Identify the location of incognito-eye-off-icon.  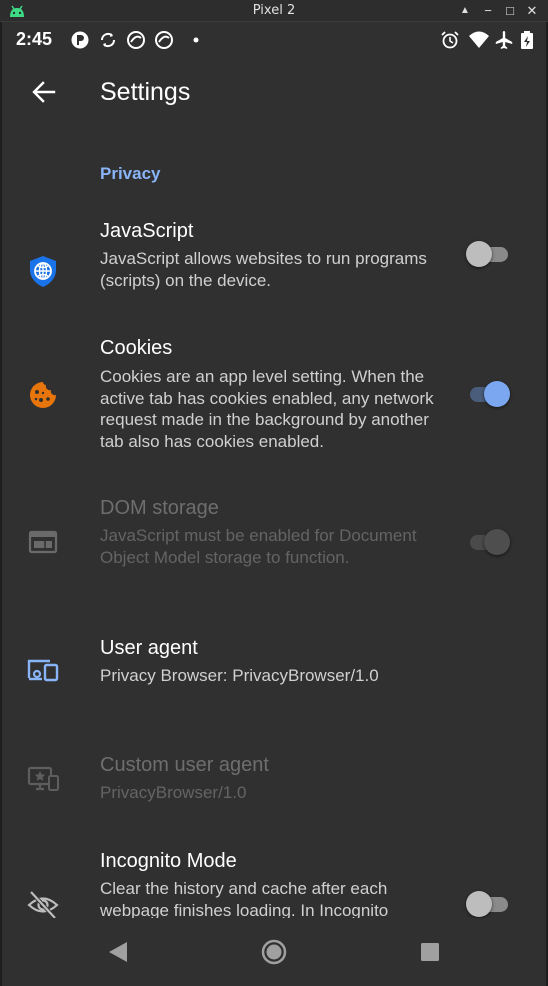
(43, 905).